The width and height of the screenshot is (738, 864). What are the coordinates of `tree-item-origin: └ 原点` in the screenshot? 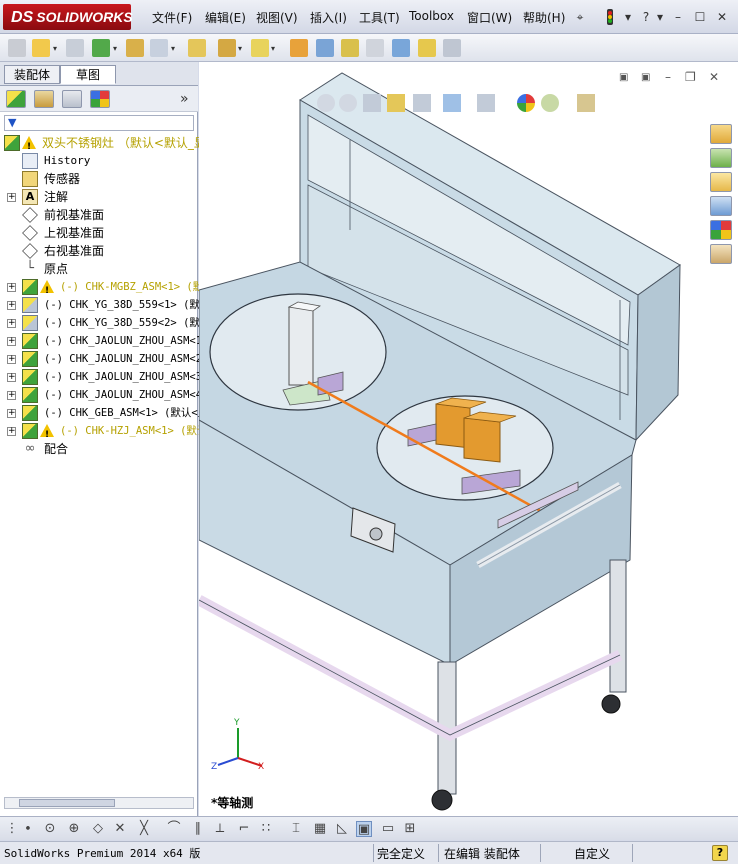 It's located at (102, 269).